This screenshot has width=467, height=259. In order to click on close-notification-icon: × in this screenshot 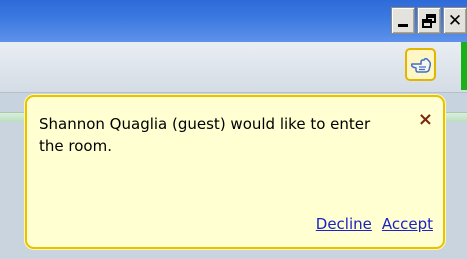, I will do `click(425, 119)`.